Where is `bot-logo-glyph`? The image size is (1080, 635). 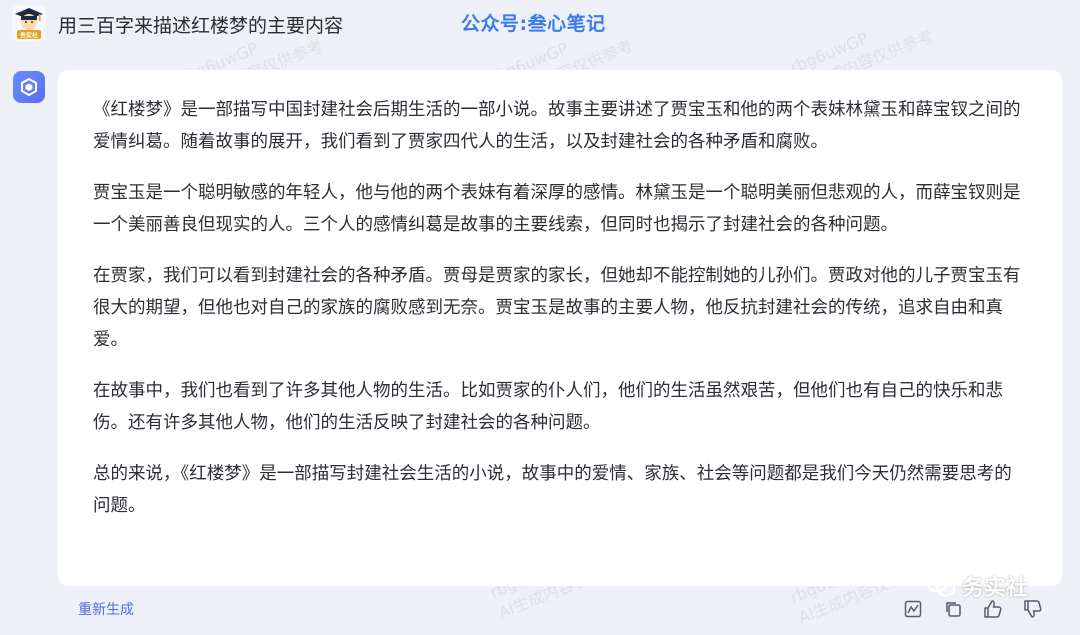 bot-logo-glyph is located at coordinates (29, 87).